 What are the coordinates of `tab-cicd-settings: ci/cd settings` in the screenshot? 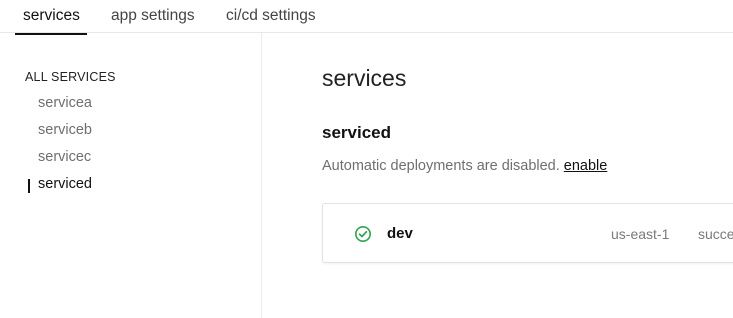 It's located at (271, 19).